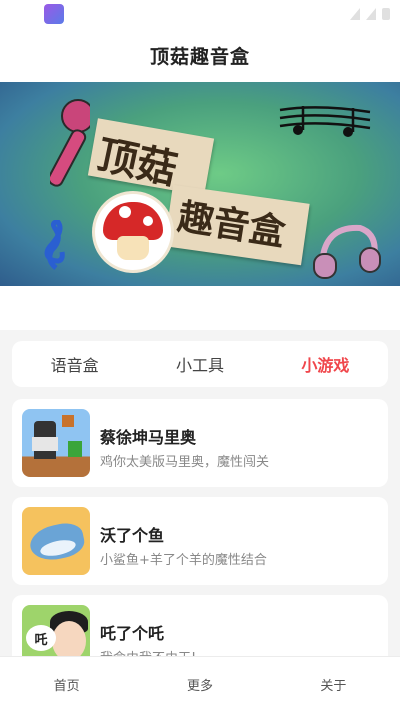 The height and width of the screenshot is (711, 400). I want to click on category-tabs: 语音盒 小工具 小游戏, so click(200, 364).